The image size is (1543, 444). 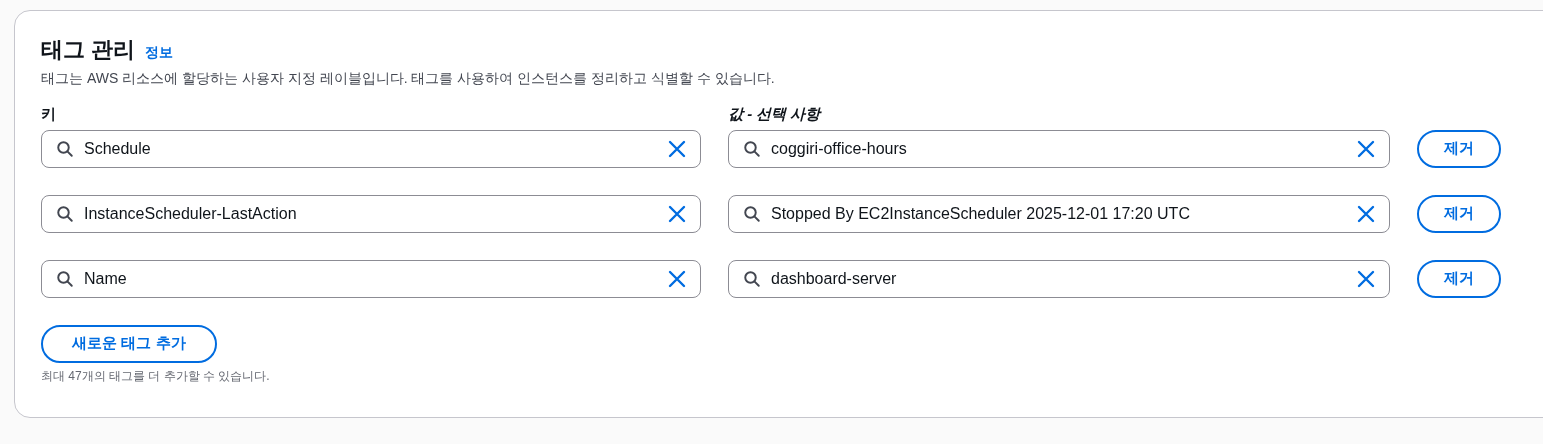 I want to click on key-label: 키, so click(x=49, y=114).